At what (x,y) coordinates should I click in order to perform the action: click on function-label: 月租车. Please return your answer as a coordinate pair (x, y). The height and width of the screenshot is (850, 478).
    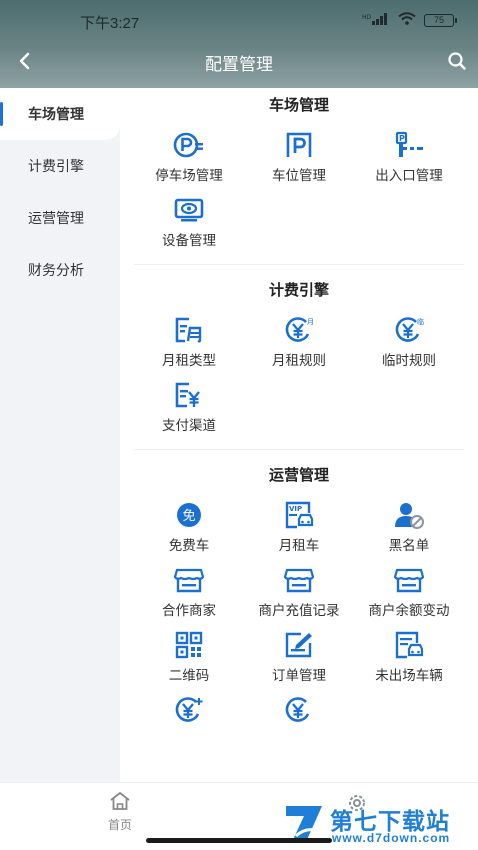
    Looking at the image, I should click on (299, 545).